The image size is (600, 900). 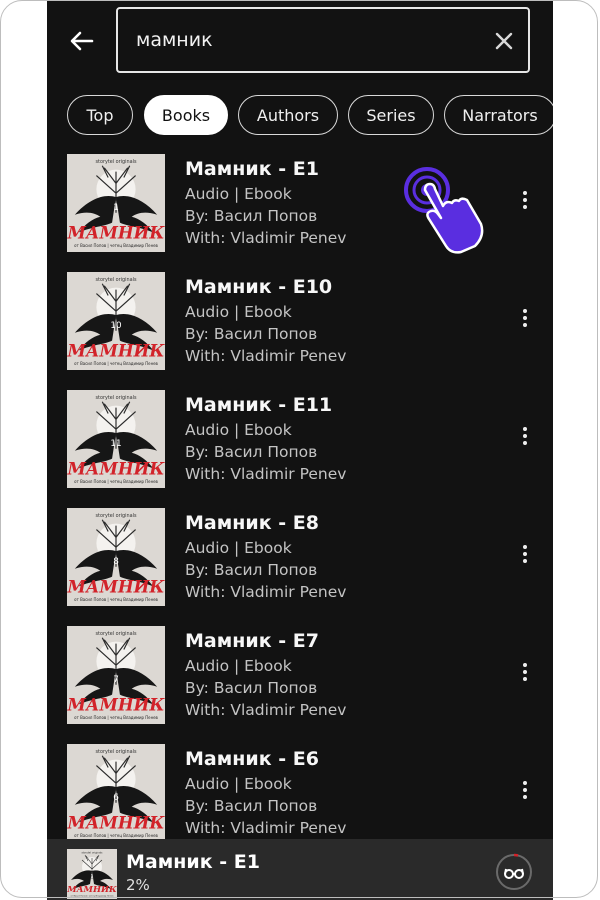 What do you see at coordinates (259, 405) in the screenshot?
I see `book-title: Мамник - E11` at bounding box center [259, 405].